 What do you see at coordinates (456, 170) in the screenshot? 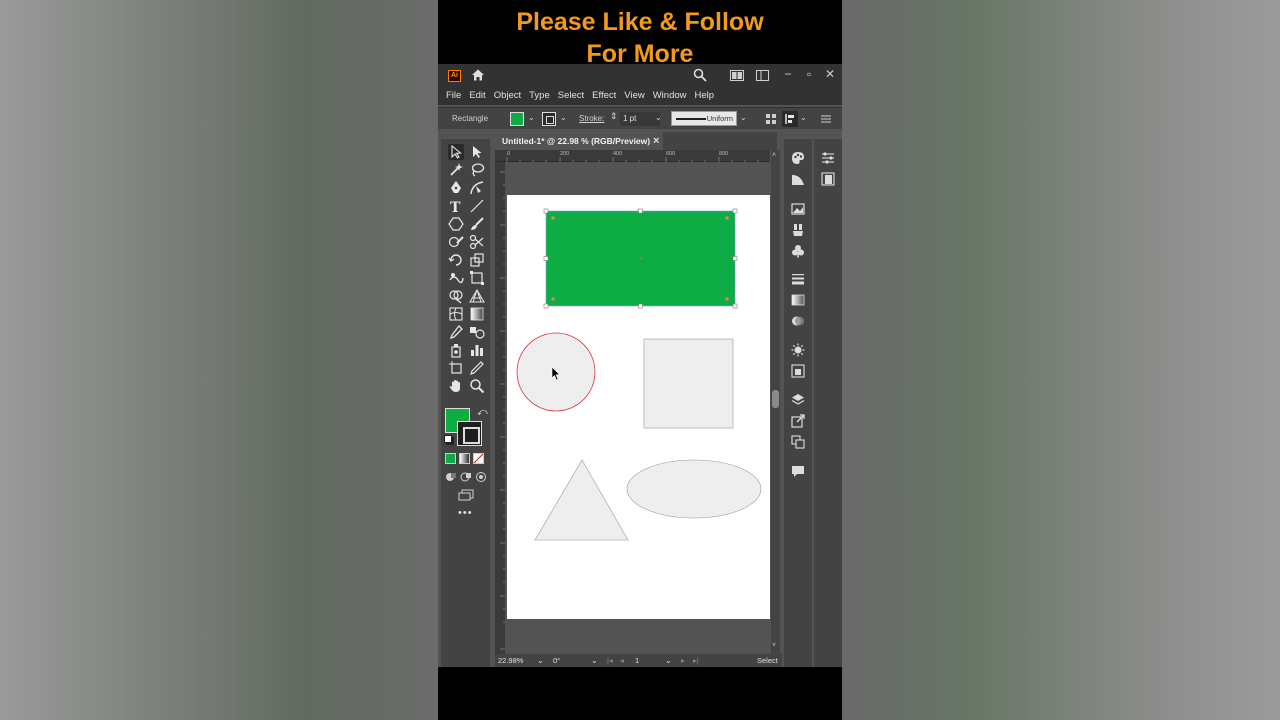
I see `magic-wand-tool-icon` at bounding box center [456, 170].